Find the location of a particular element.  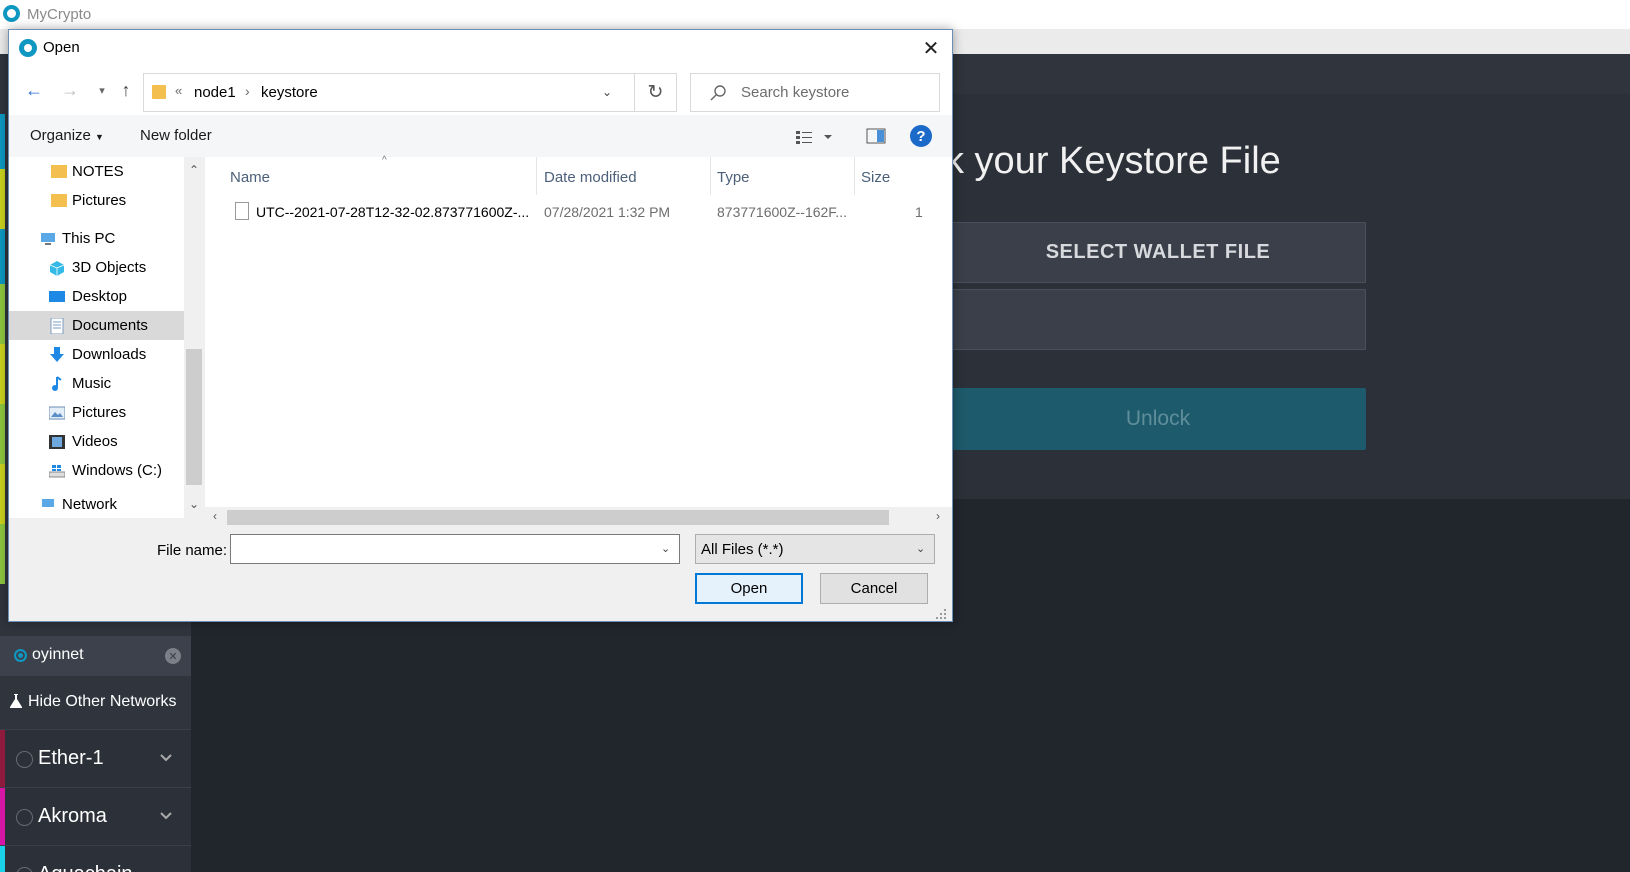

scroll-left-icon: ‹ is located at coordinates (215, 516).